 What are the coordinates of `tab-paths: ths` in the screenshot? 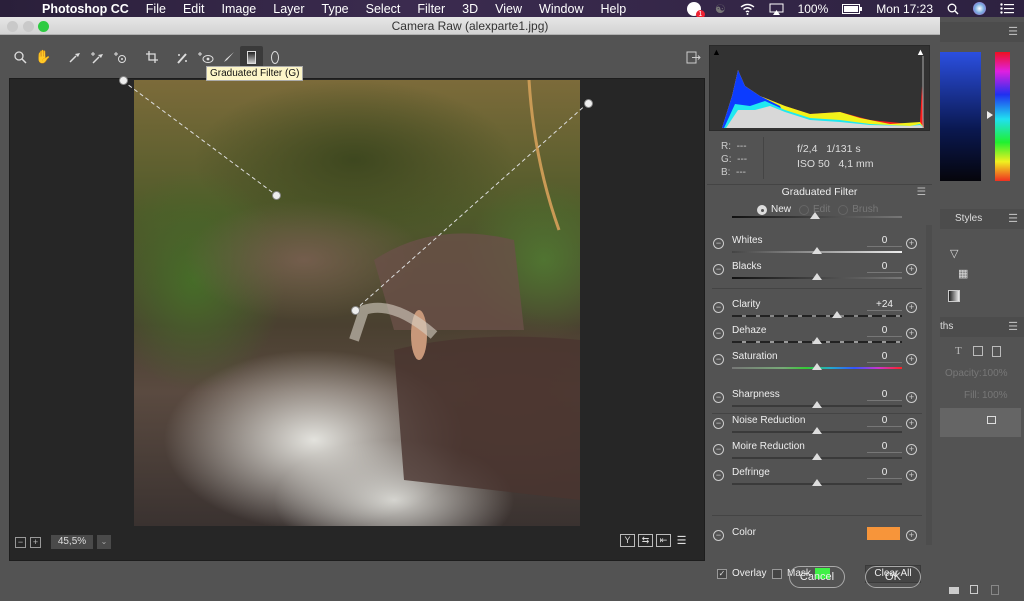 It's located at (946, 326).